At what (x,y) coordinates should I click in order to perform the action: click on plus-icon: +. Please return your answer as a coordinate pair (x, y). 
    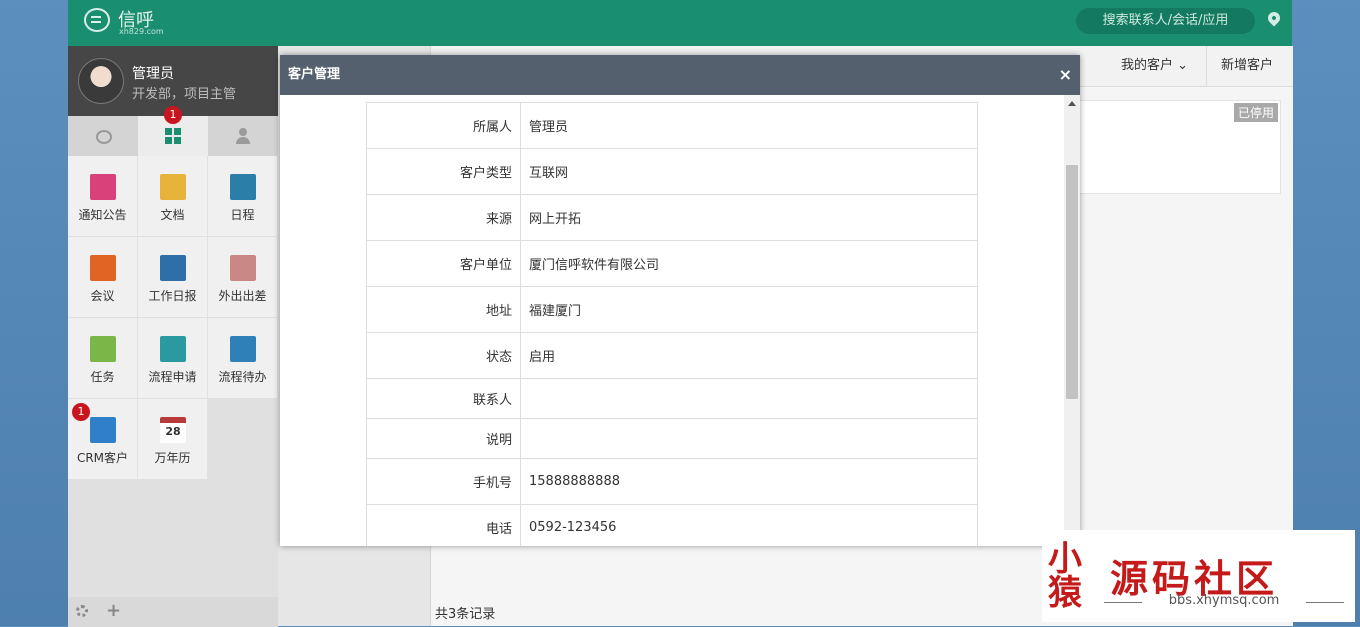
    Looking at the image, I should click on (113, 610).